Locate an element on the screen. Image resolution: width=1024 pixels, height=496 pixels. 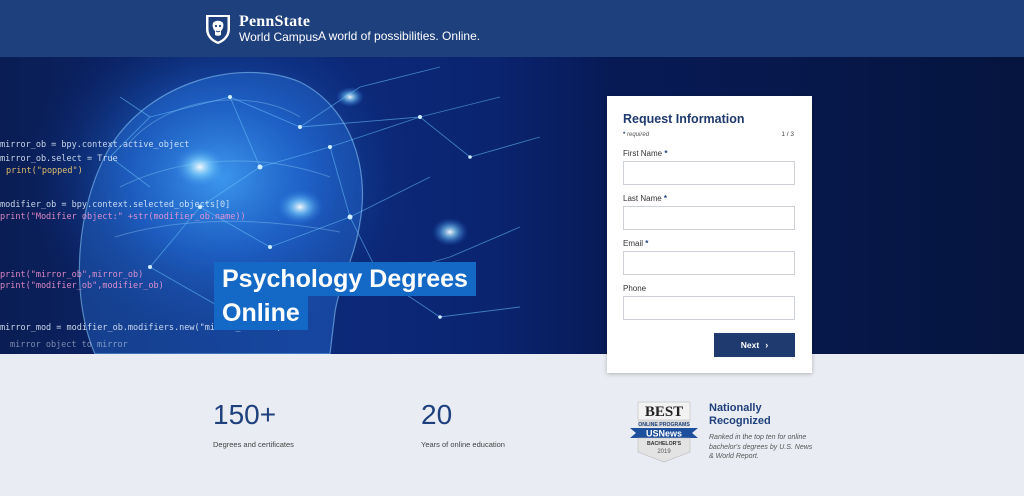
svg-text: USNews is located at coordinates (664, 434).